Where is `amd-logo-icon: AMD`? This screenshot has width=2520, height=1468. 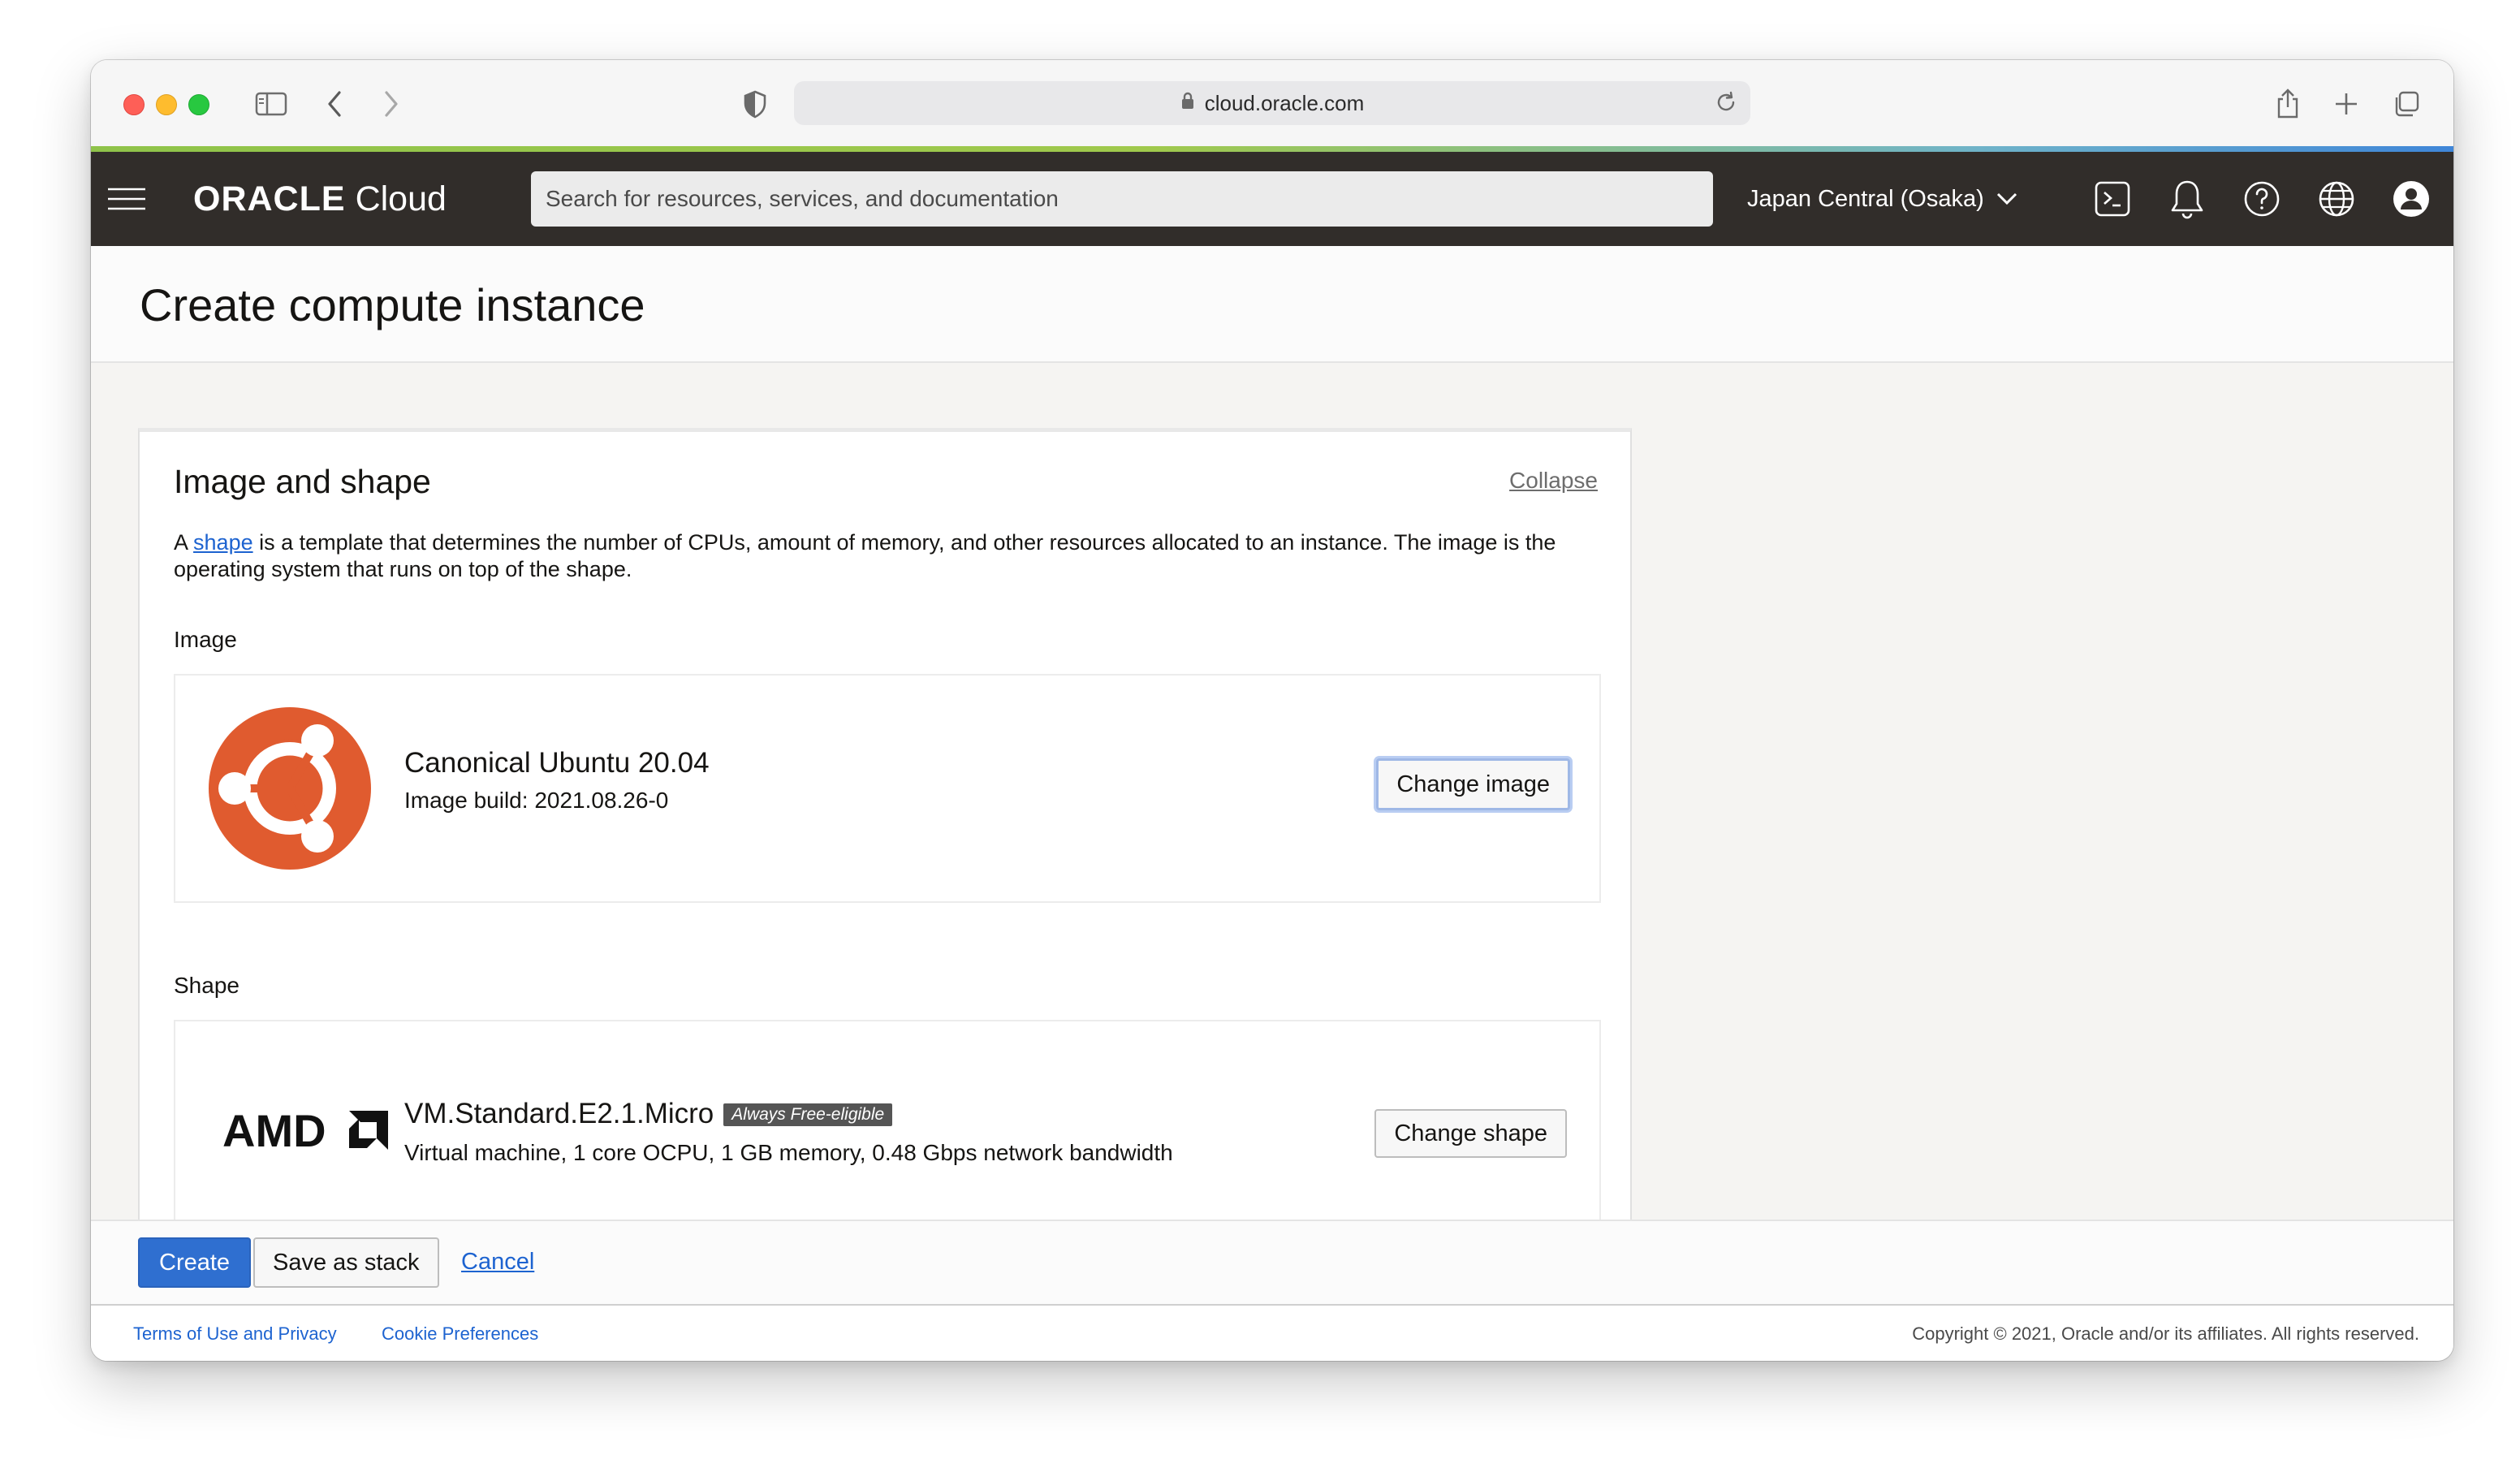
amd-logo-icon: AMD is located at coordinates (306, 1130).